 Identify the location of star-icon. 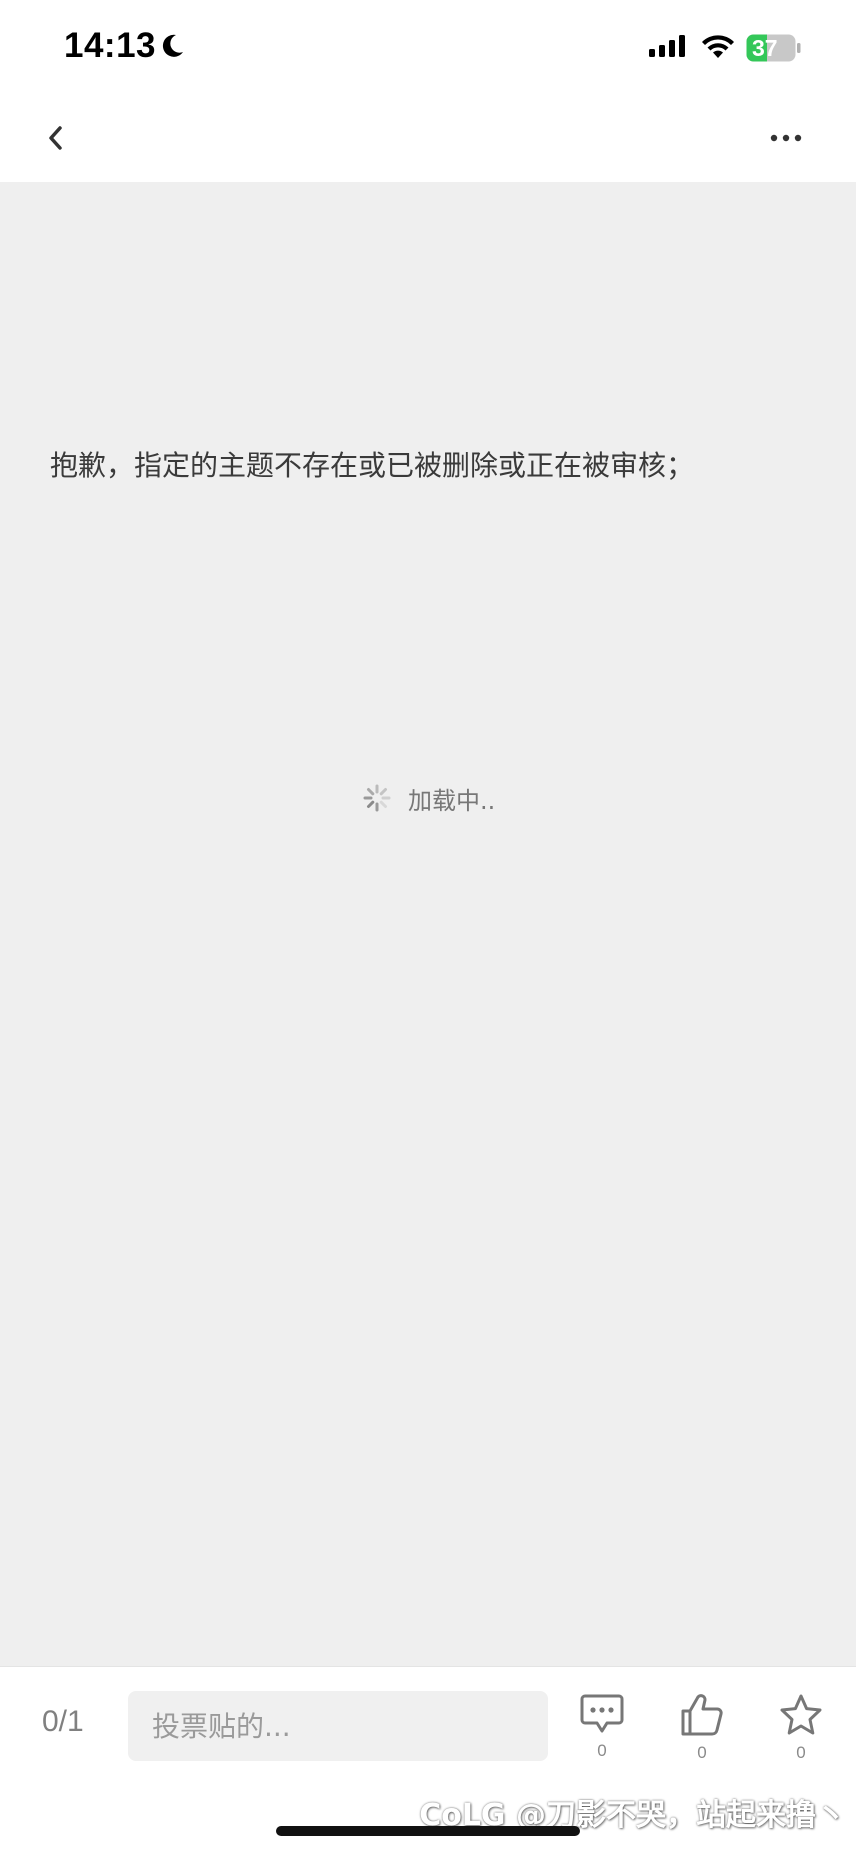
(801, 1714).